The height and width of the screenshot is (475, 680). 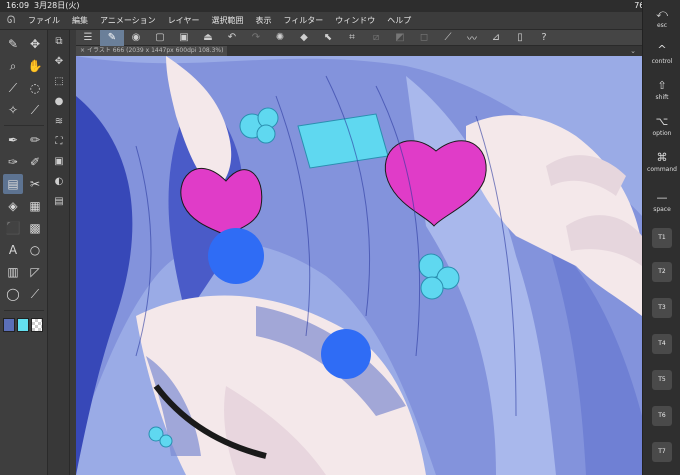 What do you see at coordinates (59, 201) in the screenshot?
I see `color-set-icon: ▤` at bounding box center [59, 201].